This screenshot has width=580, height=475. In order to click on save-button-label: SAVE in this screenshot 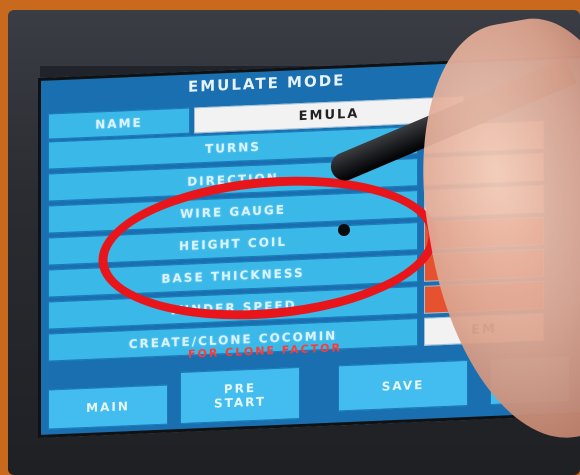, I will do `click(403, 385)`.